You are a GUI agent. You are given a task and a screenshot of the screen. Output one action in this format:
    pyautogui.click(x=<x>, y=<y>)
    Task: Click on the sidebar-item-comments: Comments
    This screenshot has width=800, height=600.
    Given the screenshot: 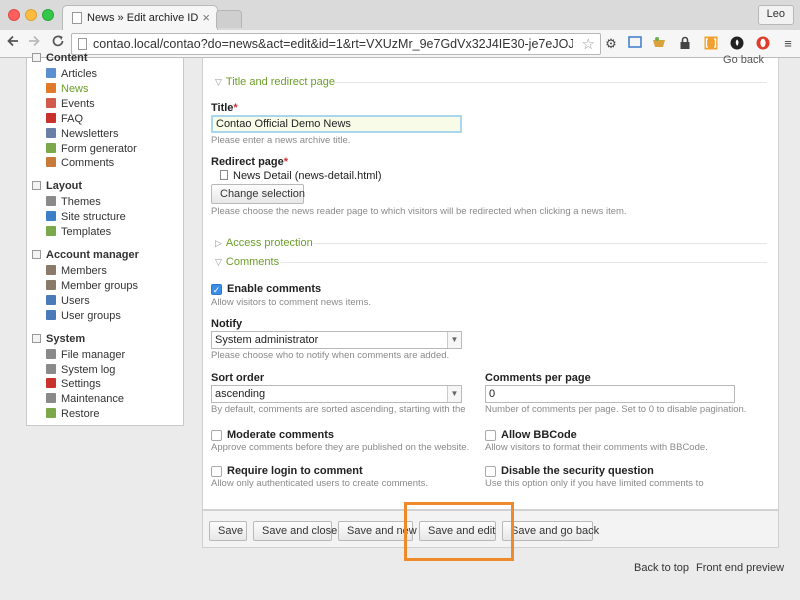 What is the action you would take?
    pyautogui.click(x=80, y=163)
    